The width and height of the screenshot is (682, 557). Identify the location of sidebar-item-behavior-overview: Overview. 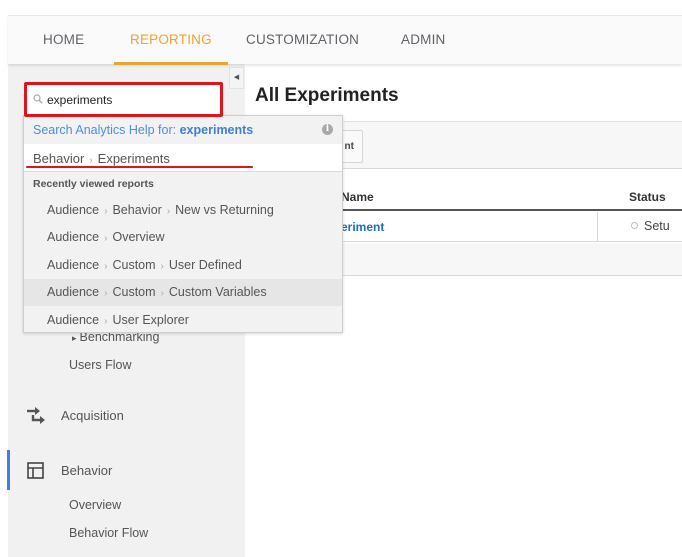
(95, 505).